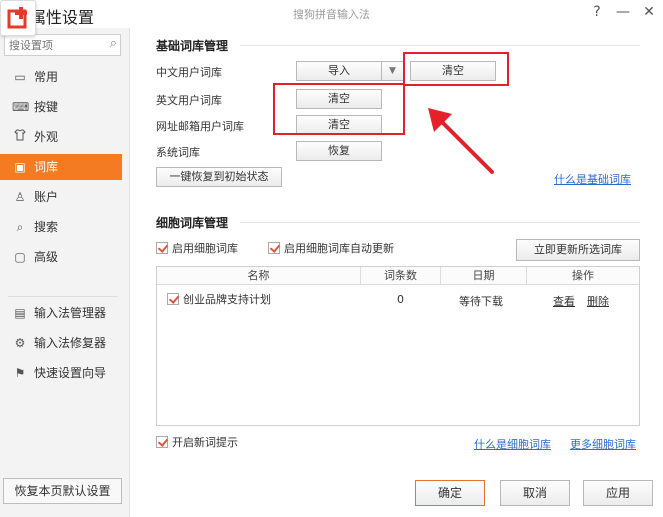 This screenshot has height=517, width=663. What do you see at coordinates (113, 43) in the screenshot?
I see `magnifier-icon: ⌕` at bounding box center [113, 43].